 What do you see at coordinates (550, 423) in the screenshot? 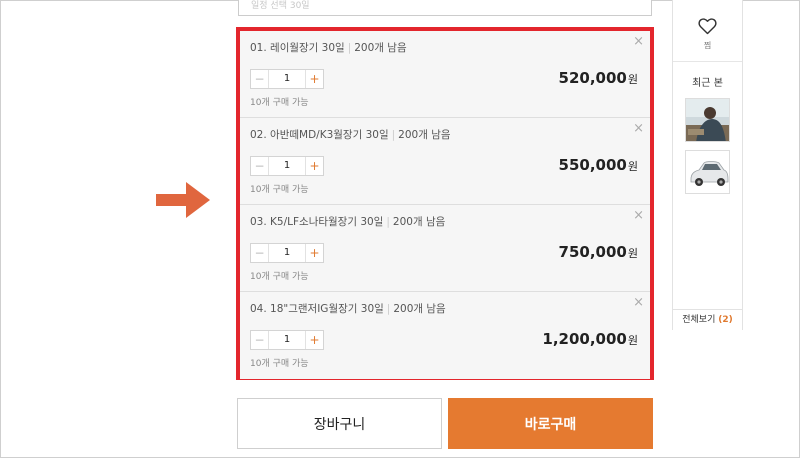
I see `buy-now-button: 바로구매` at bounding box center [550, 423].